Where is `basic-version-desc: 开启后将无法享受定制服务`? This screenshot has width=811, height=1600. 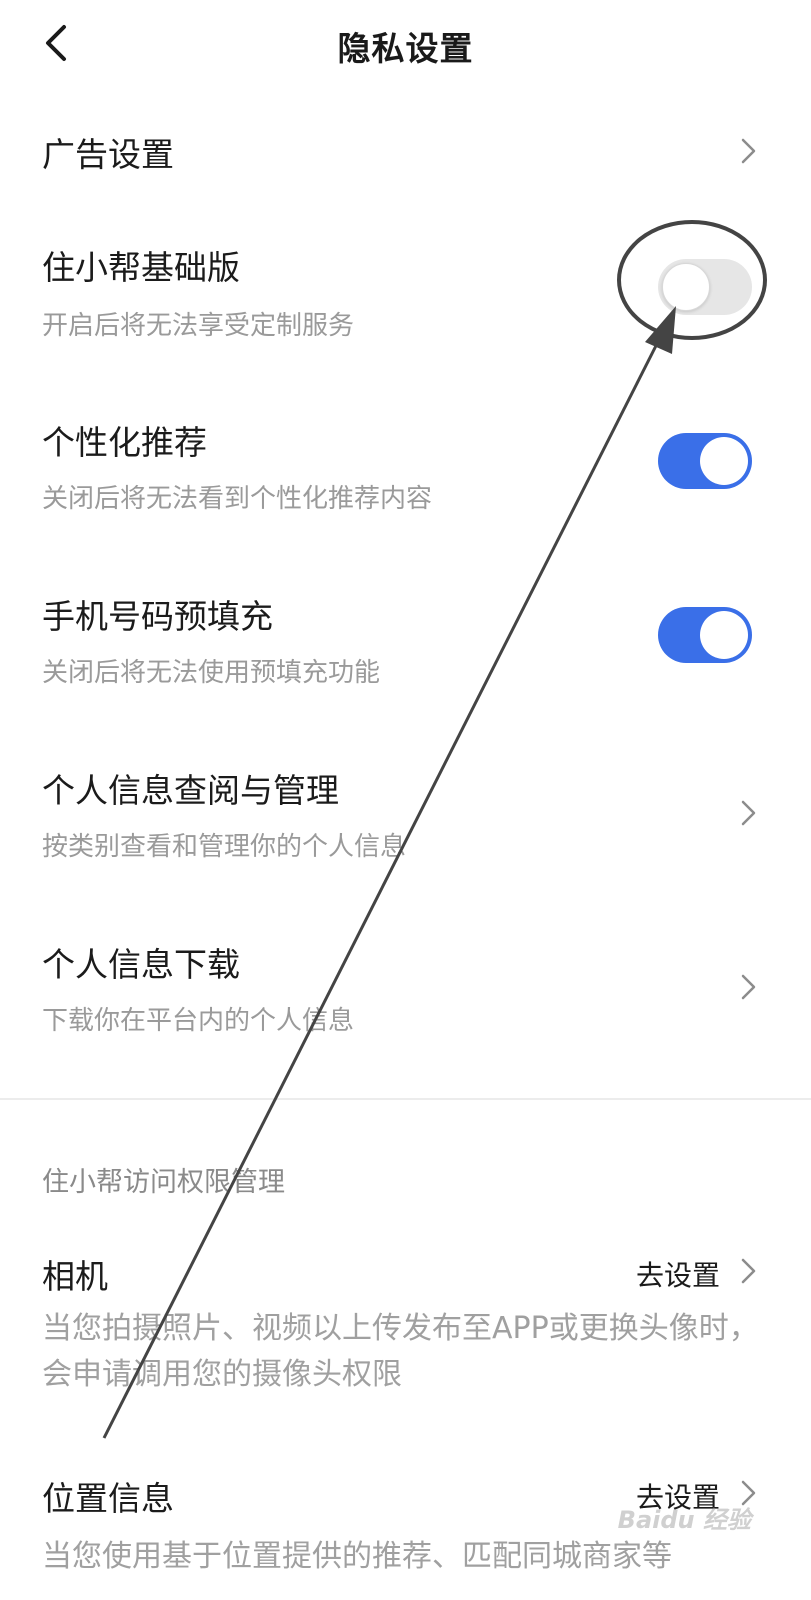
basic-version-desc: 开启后将无法享受定制服务 is located at coordinates (198, 326).